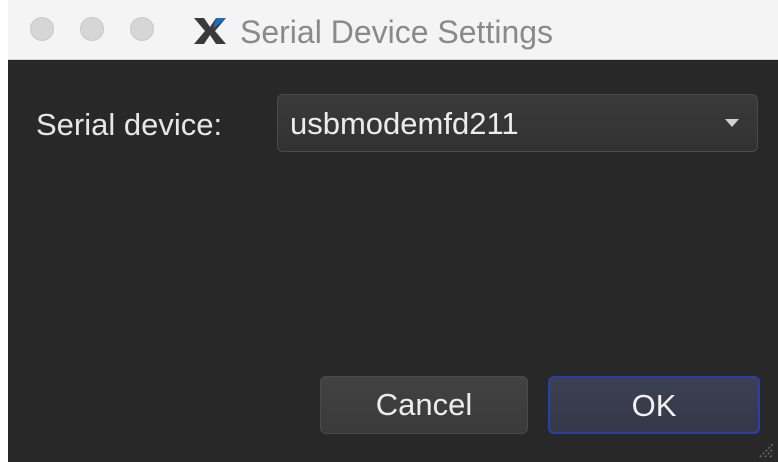 The image size is (778, 462). Describe the element at coordinates (397, 32) in the screenshot. I see `window-title: Serial Device Settings` at that location.